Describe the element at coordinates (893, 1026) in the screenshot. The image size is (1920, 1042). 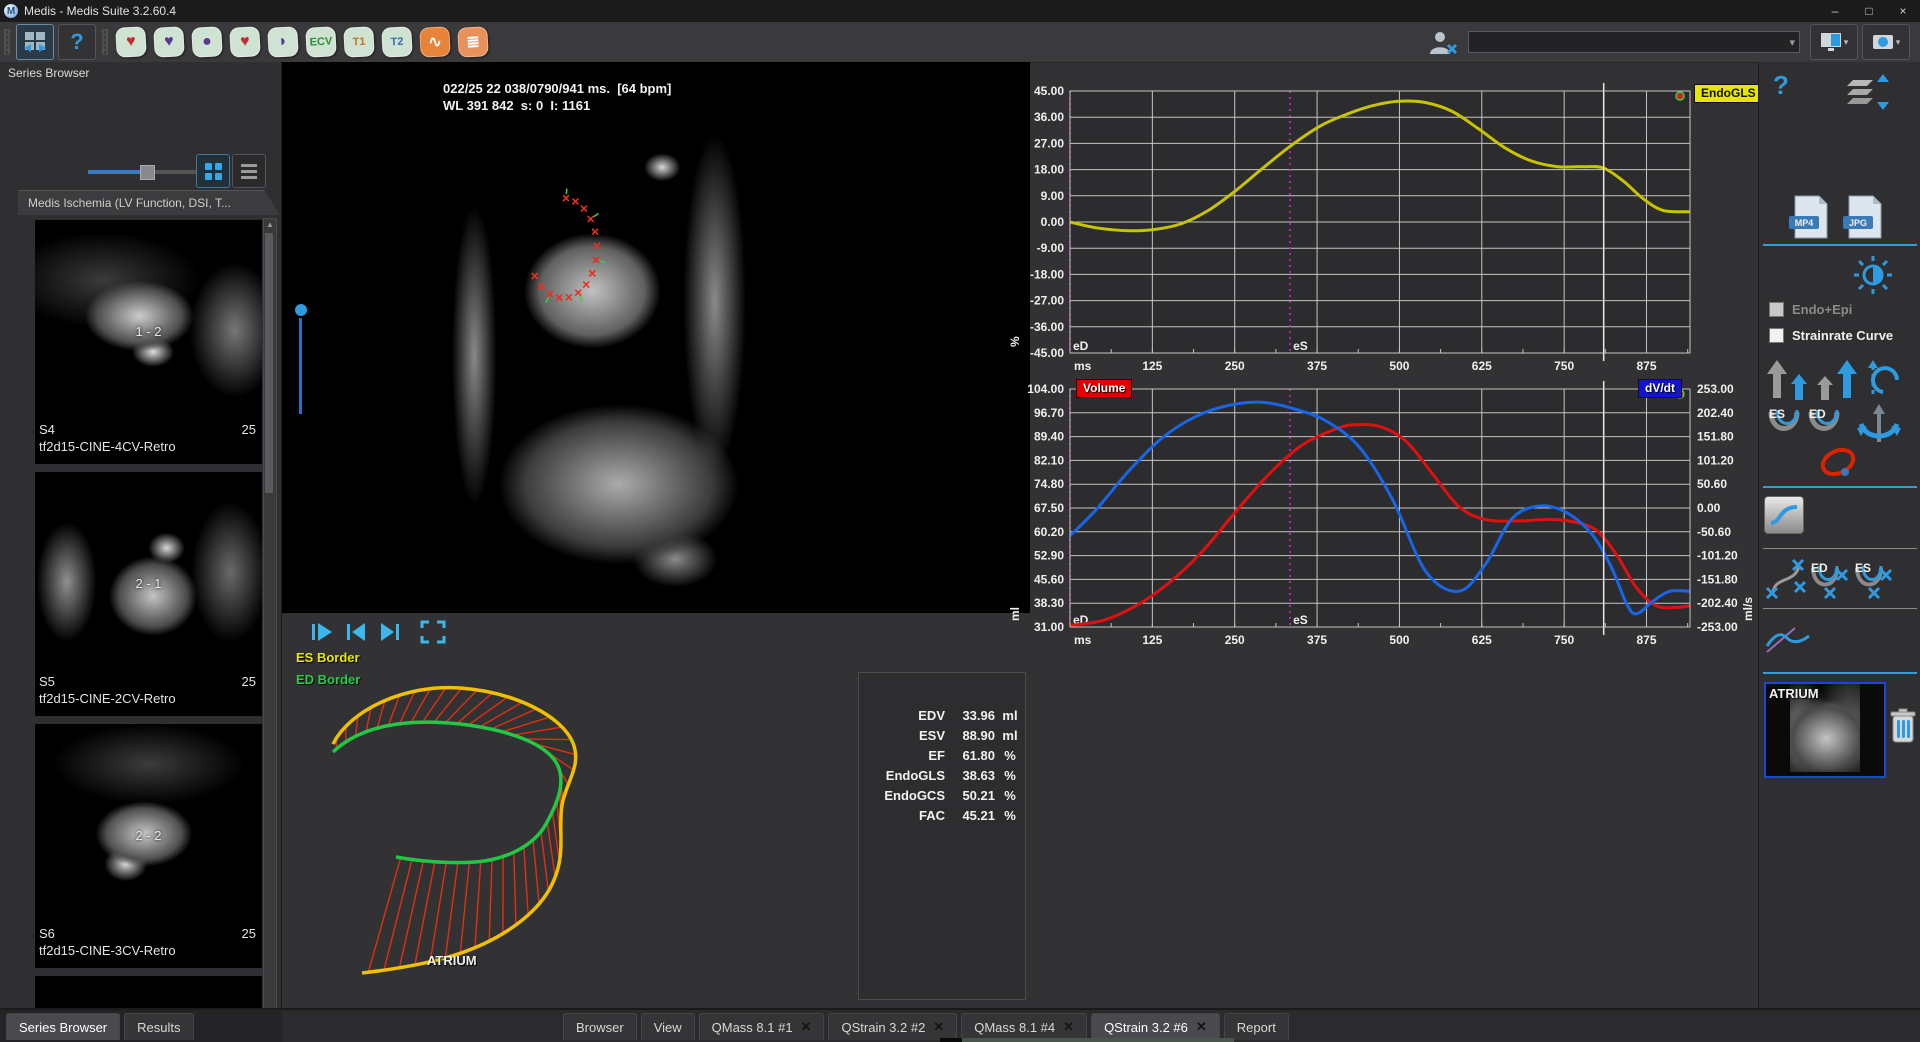
I see `workspace-tab-qstrain-3-2-2: QStrain 3.2 #2 ✕` at that location.